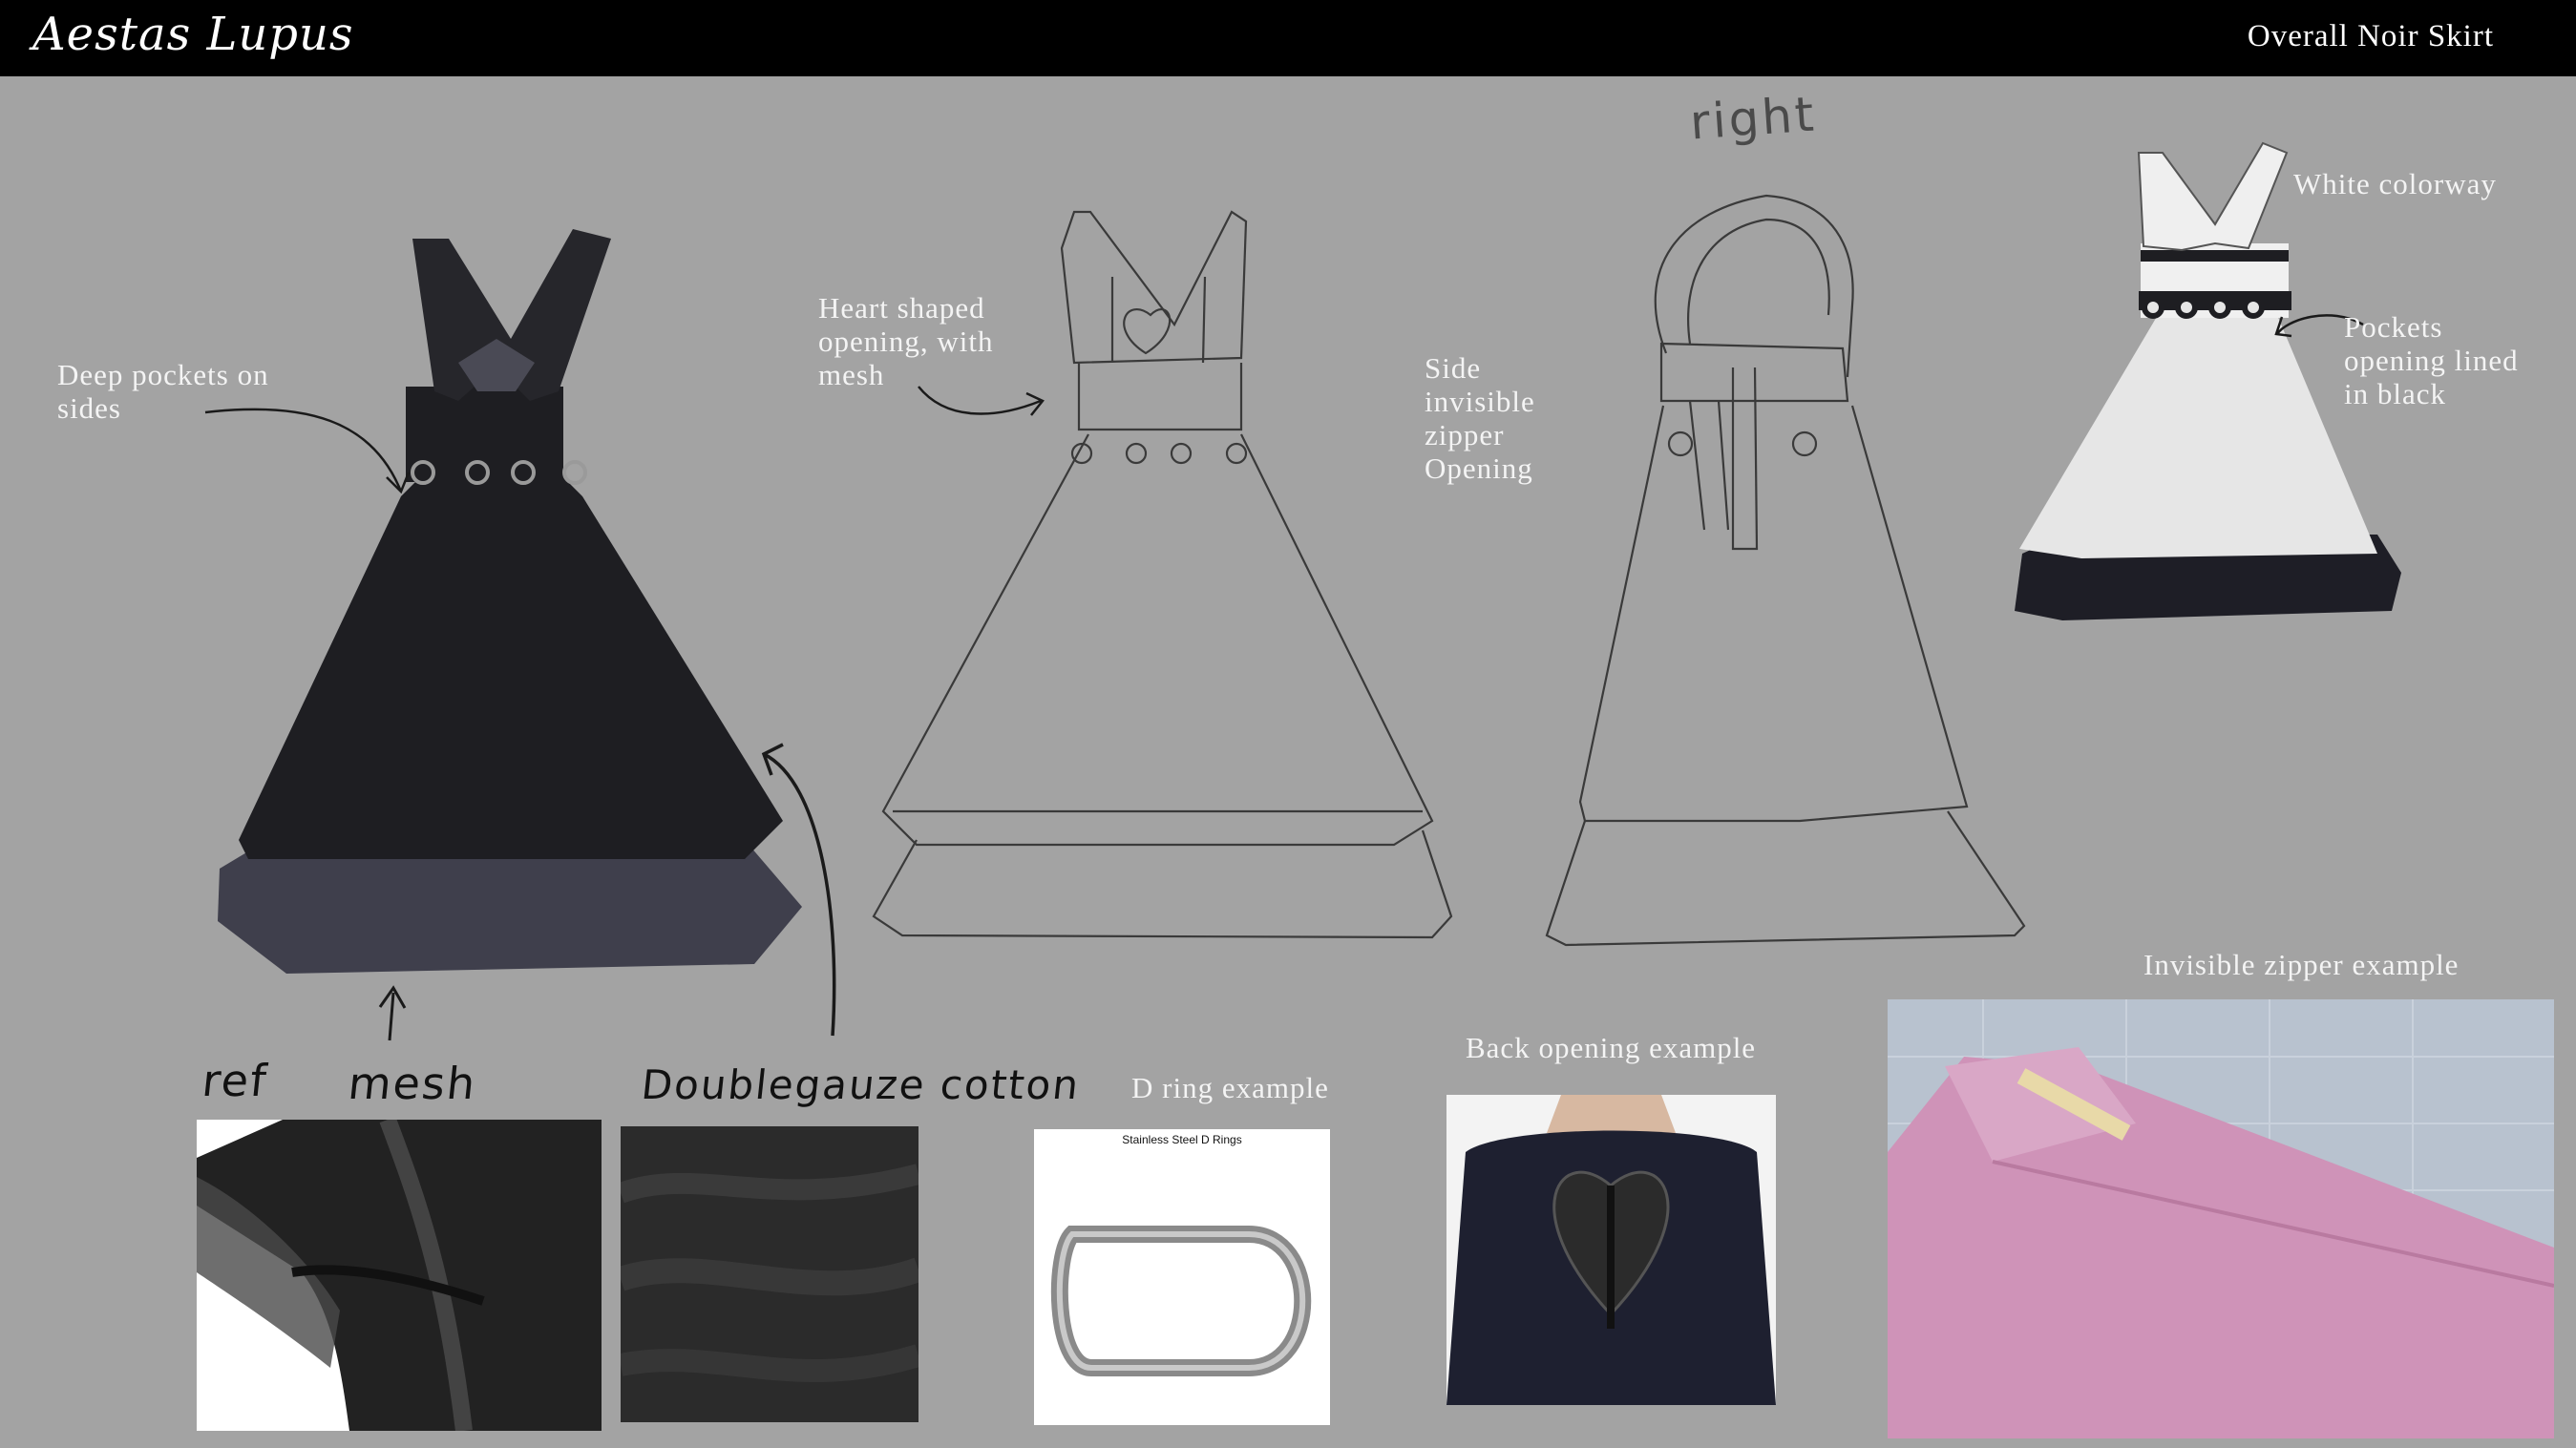 The width and height of the screenshot is (2576, 1448). Describe the element at coordinates (1611, 1250) in the screenshot. I see `back-opening-photo` at that location.